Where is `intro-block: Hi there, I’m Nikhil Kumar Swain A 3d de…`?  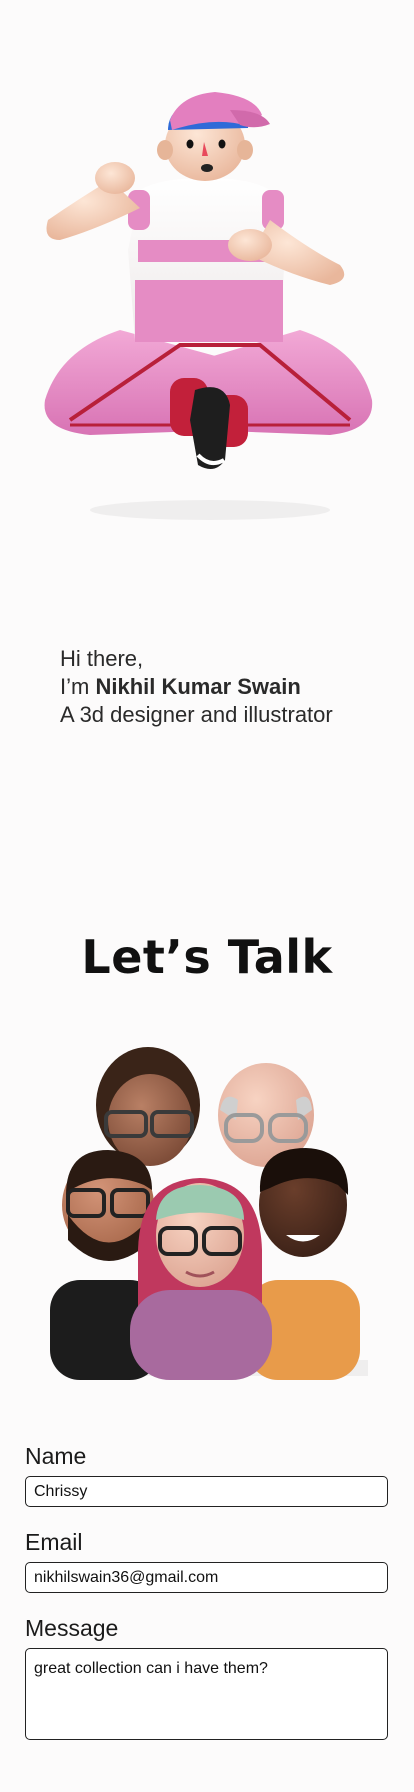
intro-block: Hi there, I’m Nikhil Kumar Swain A 3d de… is located at coordinates (196, 687).